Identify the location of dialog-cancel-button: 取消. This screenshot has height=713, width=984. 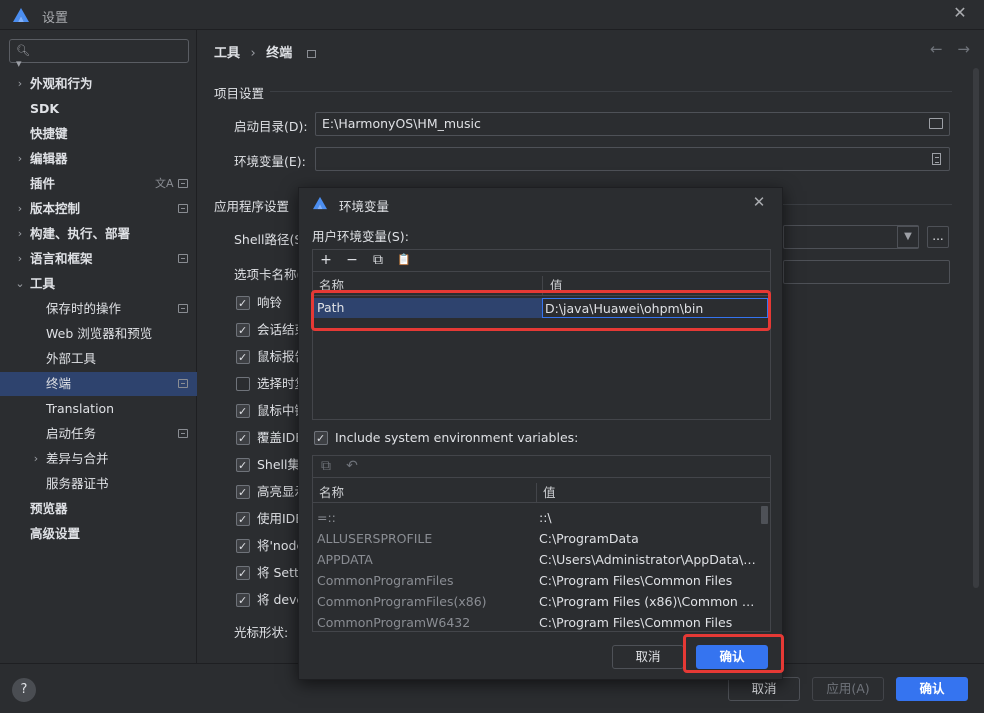
(648, 657).